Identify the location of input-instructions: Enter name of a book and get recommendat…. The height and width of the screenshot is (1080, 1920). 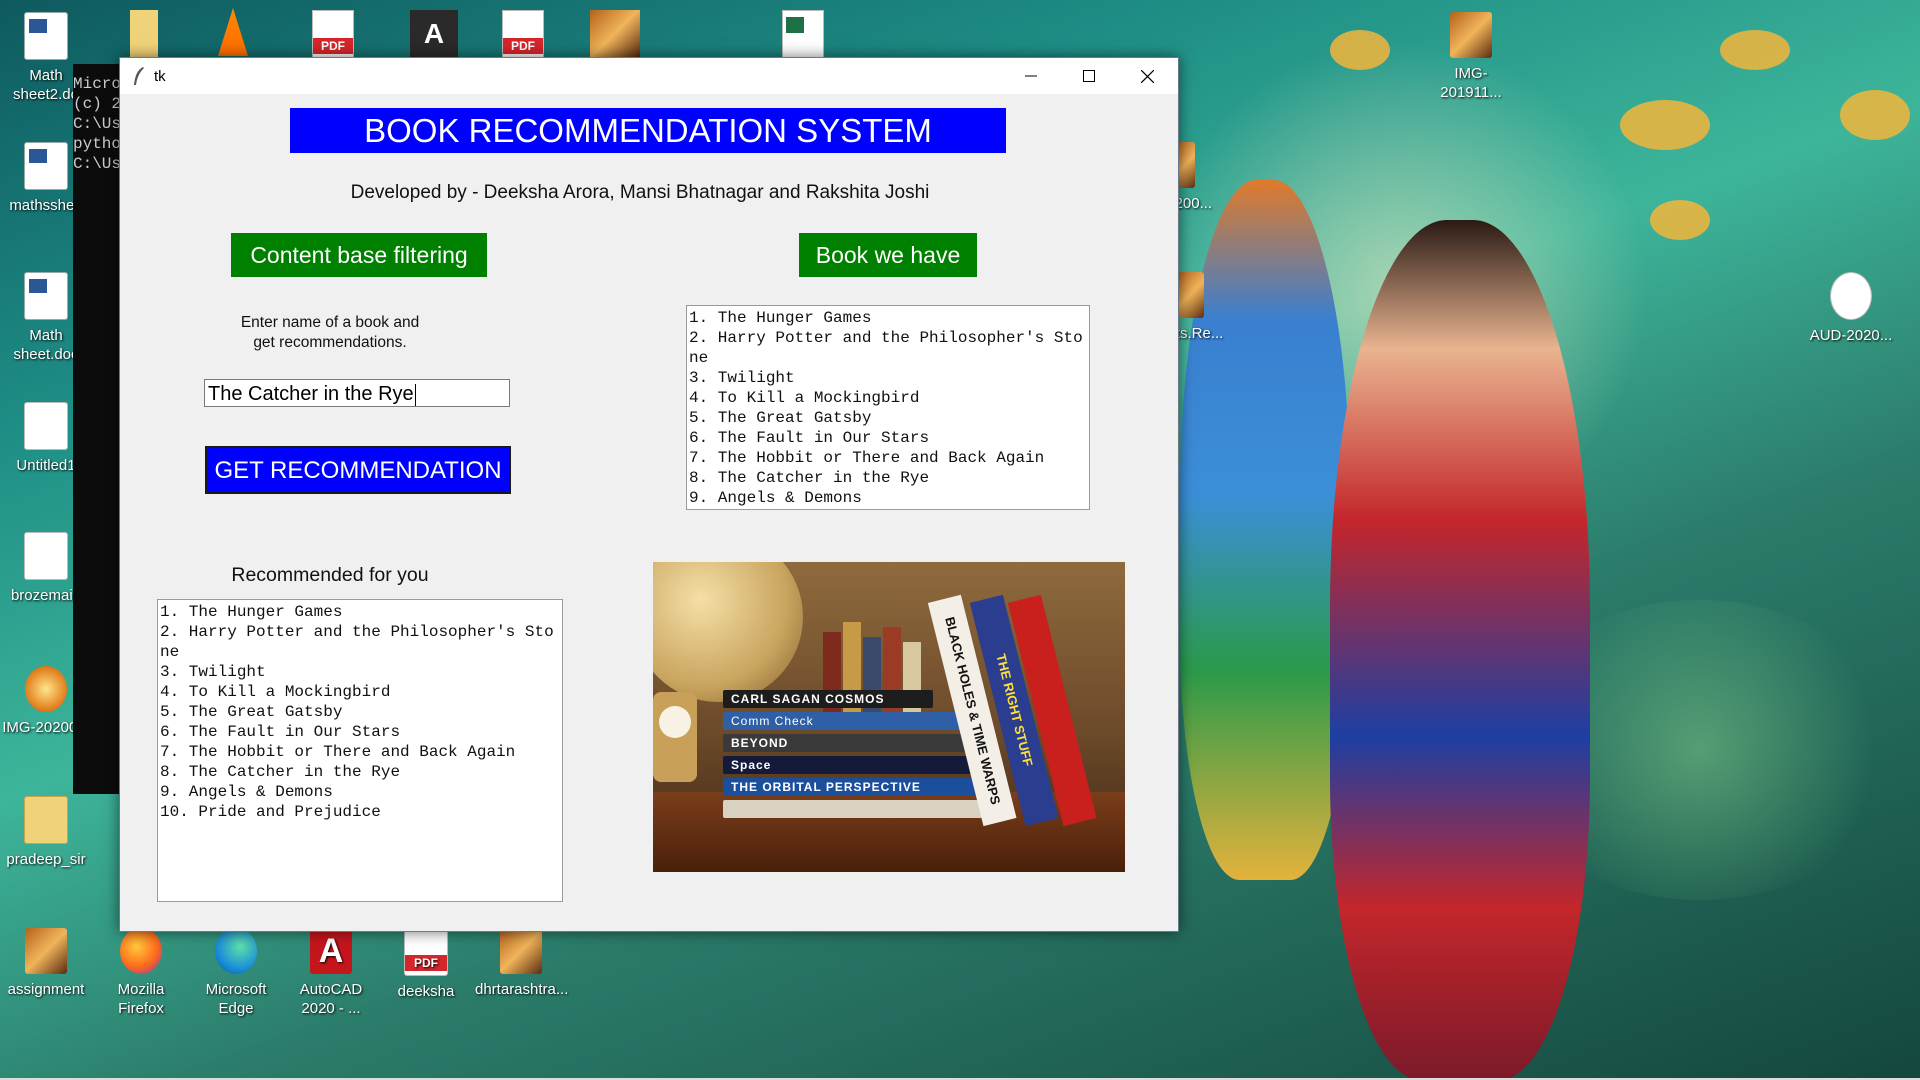
(330, 333).